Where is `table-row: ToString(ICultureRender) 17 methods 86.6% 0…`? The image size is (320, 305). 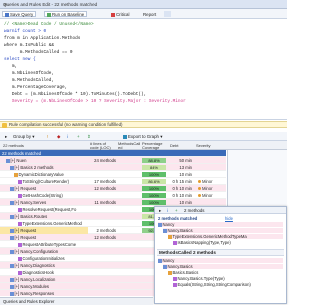 table-row: ToString(ICultureRender) 17 methods 86.6% 0… is located at coordinates (113, 181).